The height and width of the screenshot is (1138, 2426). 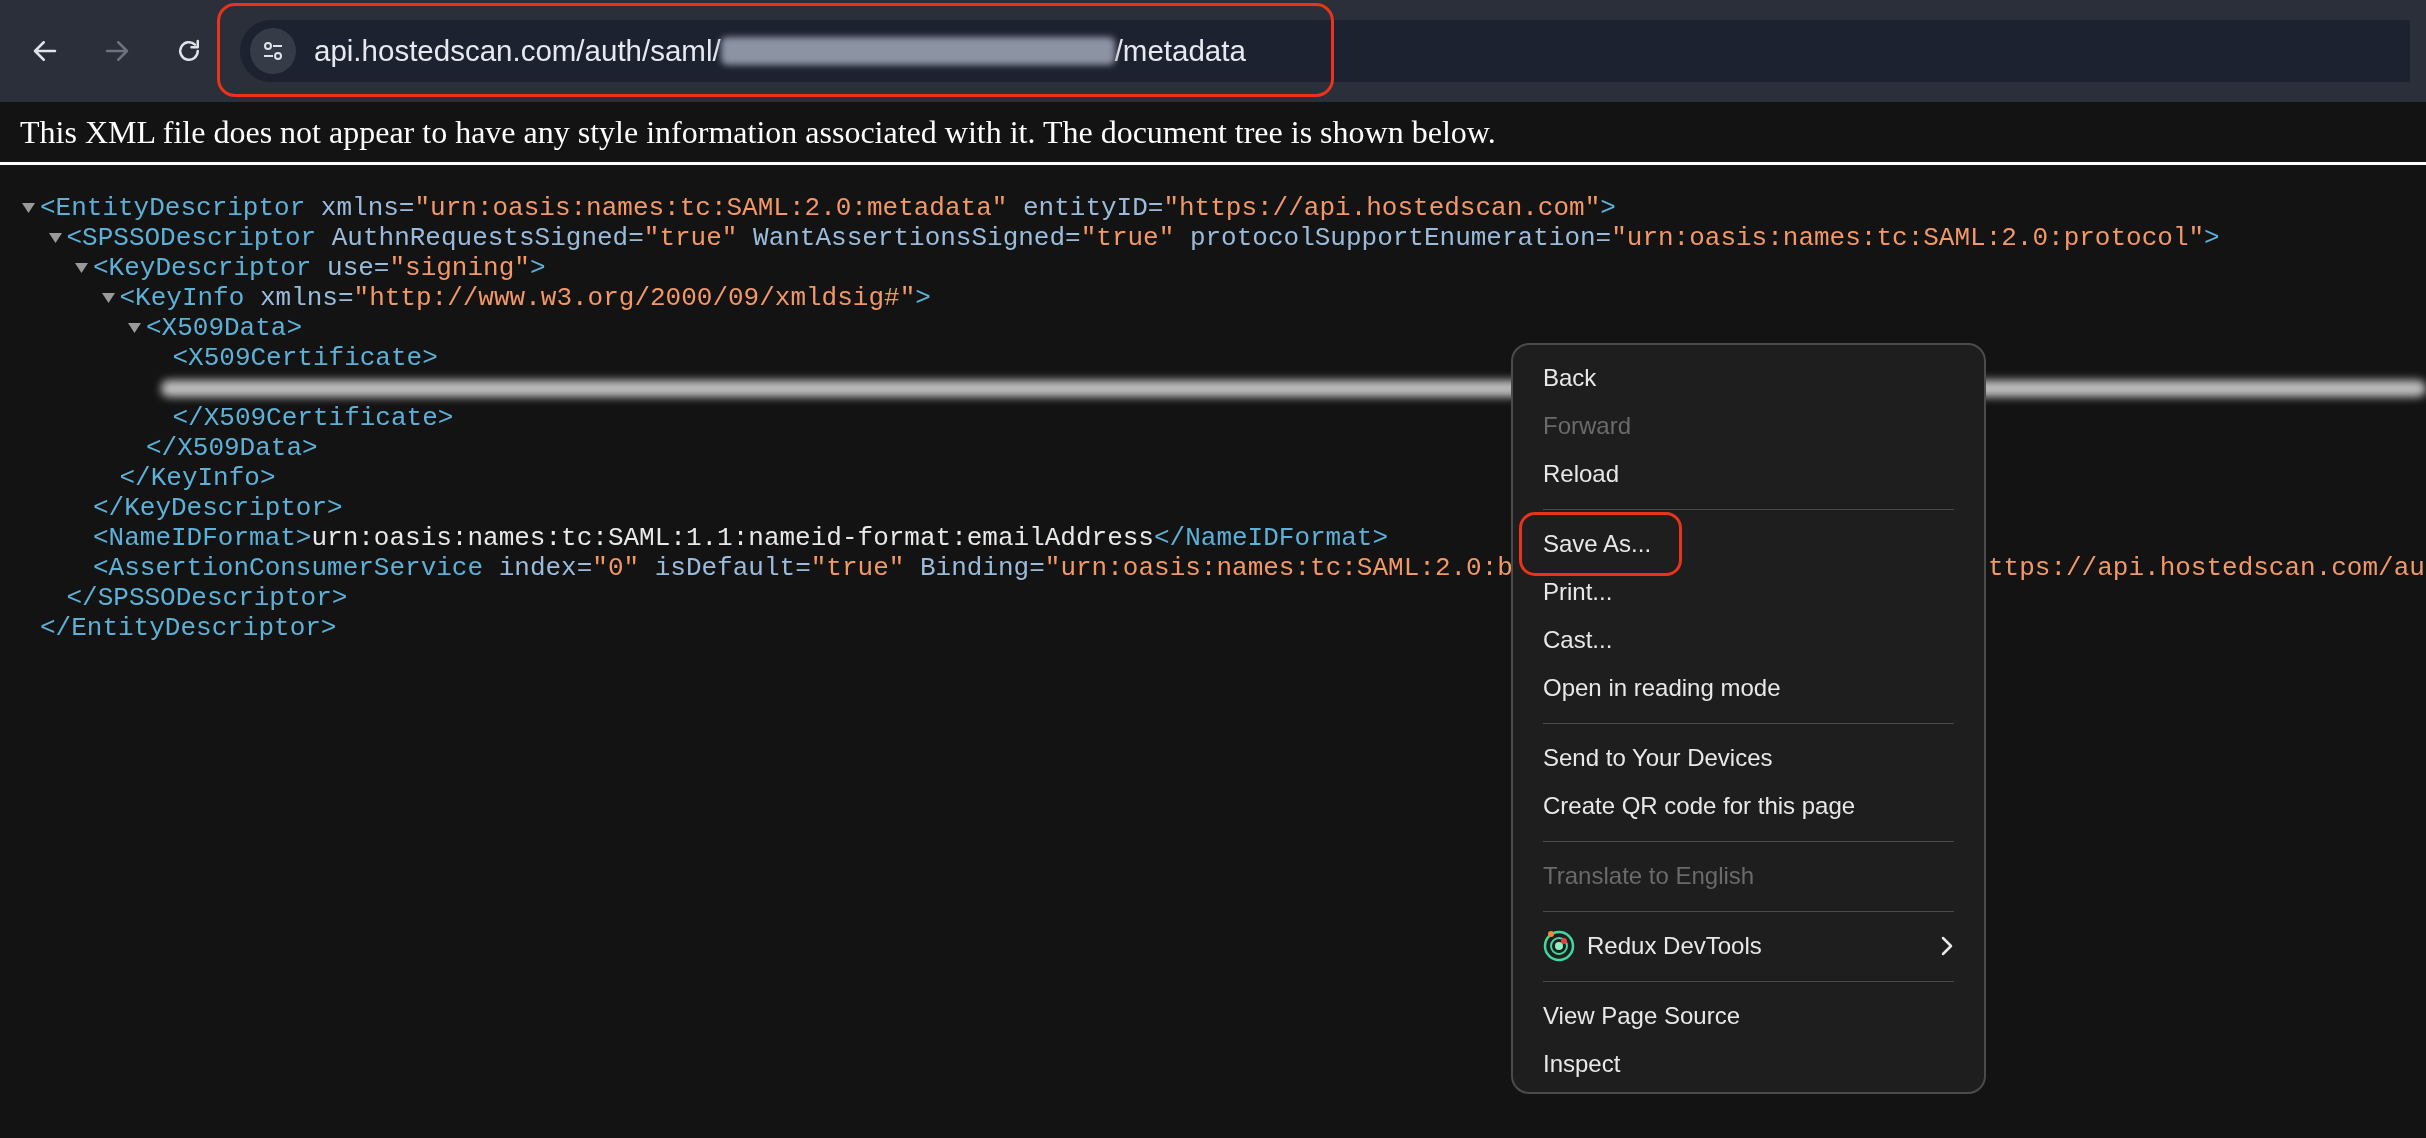 I want to click on menu-item: Open in reading mode, so click(x=1748, y=688).